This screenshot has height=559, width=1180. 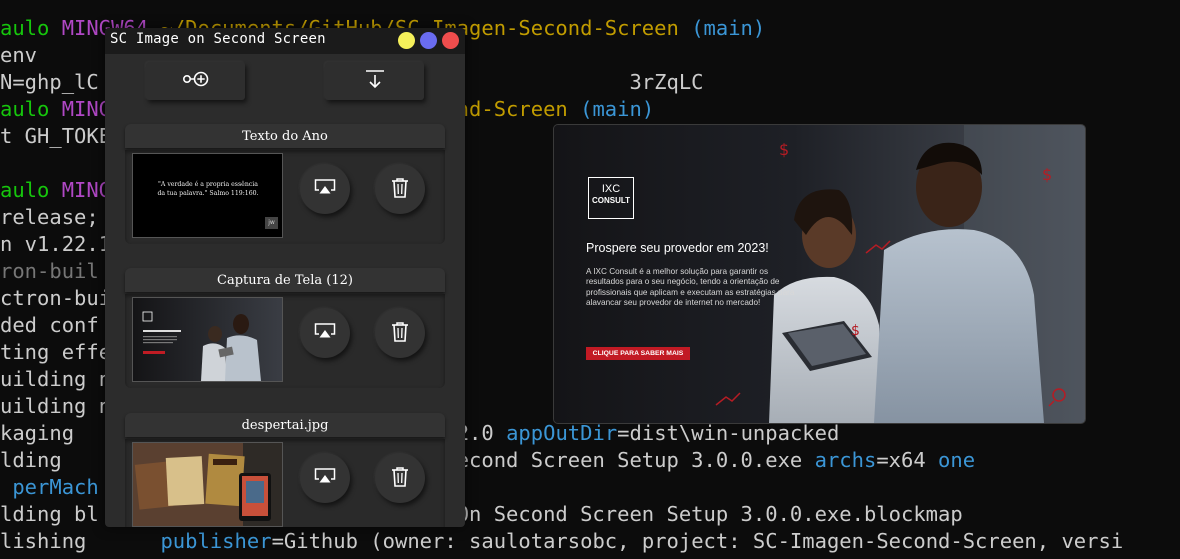 What do you see at coordinates (43, 541) in the screenshot?
I see `terminal-text: lishing` at bounding box center [43, 541].